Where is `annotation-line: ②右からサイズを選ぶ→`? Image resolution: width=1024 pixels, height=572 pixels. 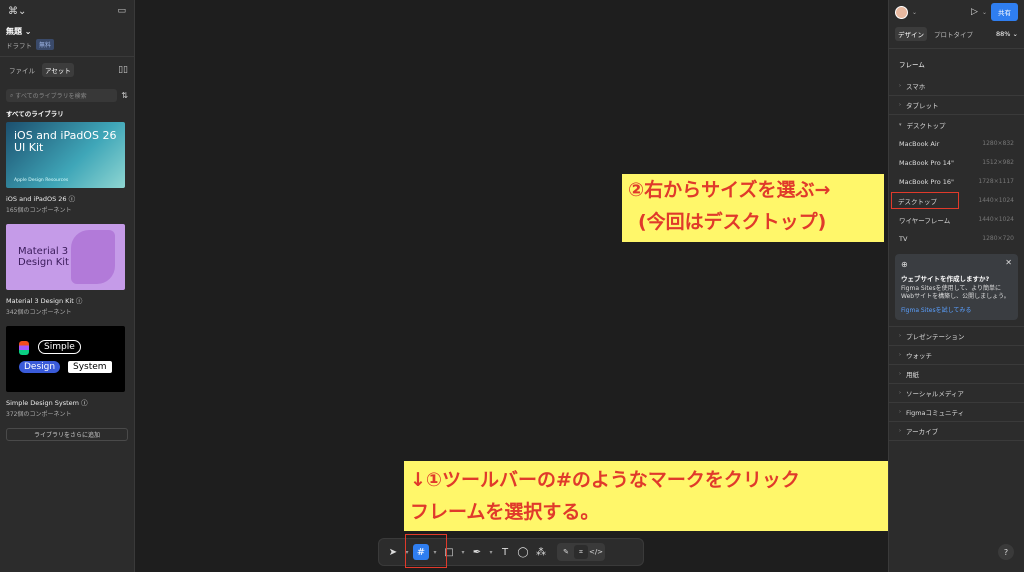 annotation-line: ②右からサイズを選ぶ→ is located at coordinates (729, 190).